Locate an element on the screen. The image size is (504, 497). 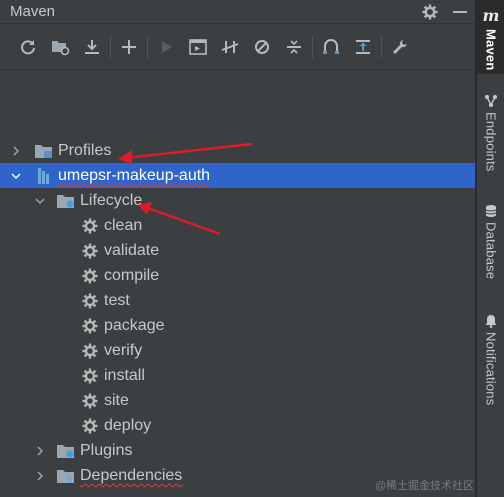
annotation-arrow-clean is located at coordinates (188, 151).